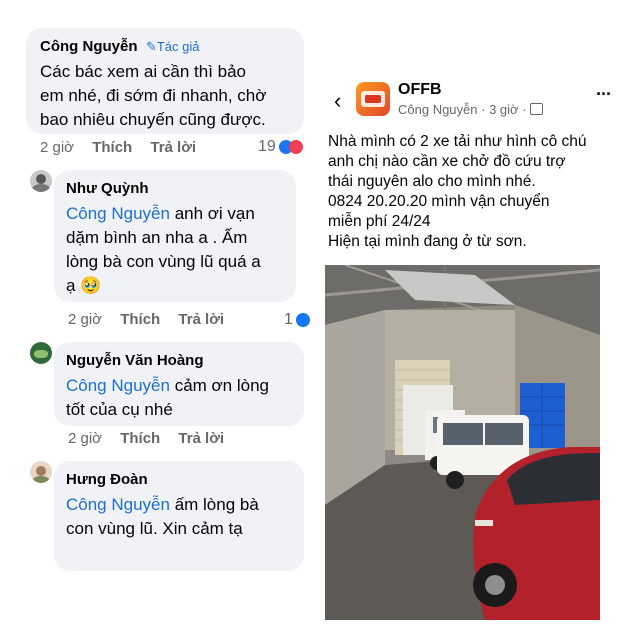 Image resolution: width=640 pixels, height=640 pixels. What do you see at coordinates (157, 237) in the screenshot?
I see `comment-line: dặm bình an nha a . Ấm` at bounding box center [157, 237].